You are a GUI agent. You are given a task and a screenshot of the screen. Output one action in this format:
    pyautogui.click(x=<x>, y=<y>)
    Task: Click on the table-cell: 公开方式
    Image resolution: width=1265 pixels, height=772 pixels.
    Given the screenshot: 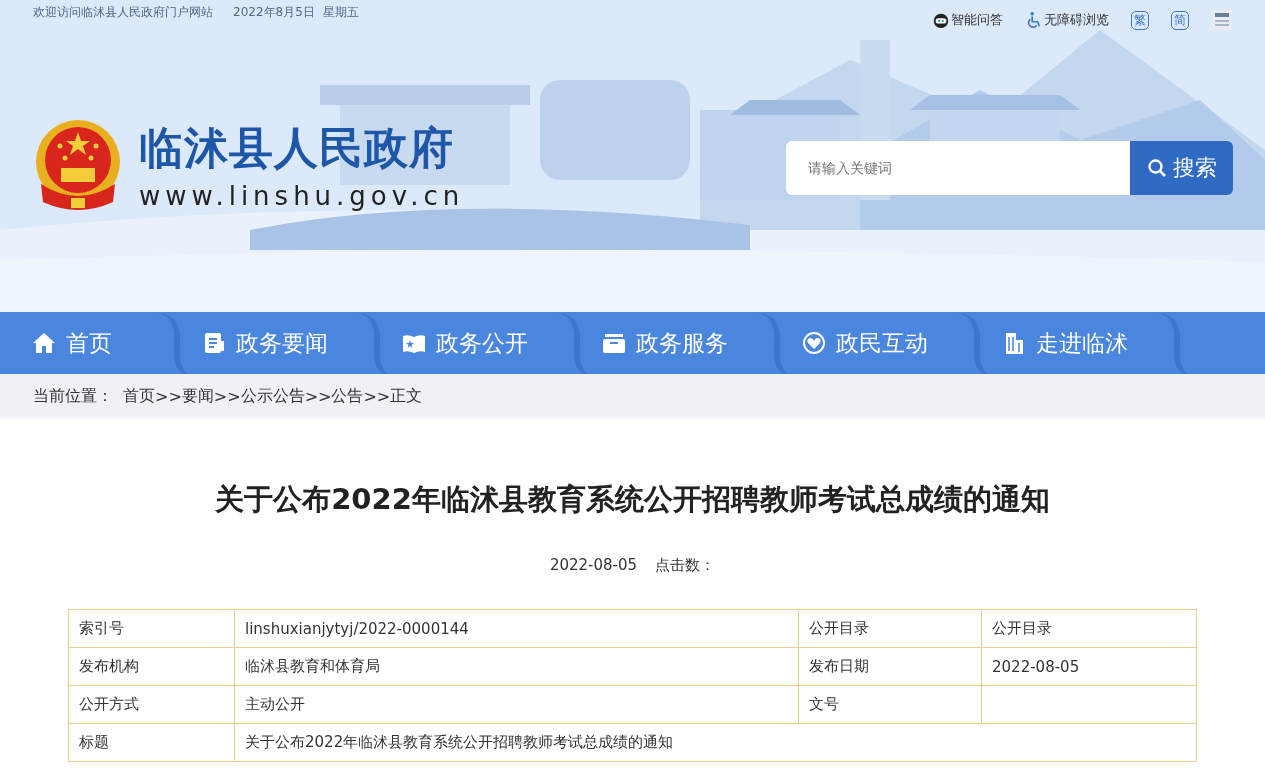 What is the action you would take?
    pyautogui.click(x=151, y=704)
    